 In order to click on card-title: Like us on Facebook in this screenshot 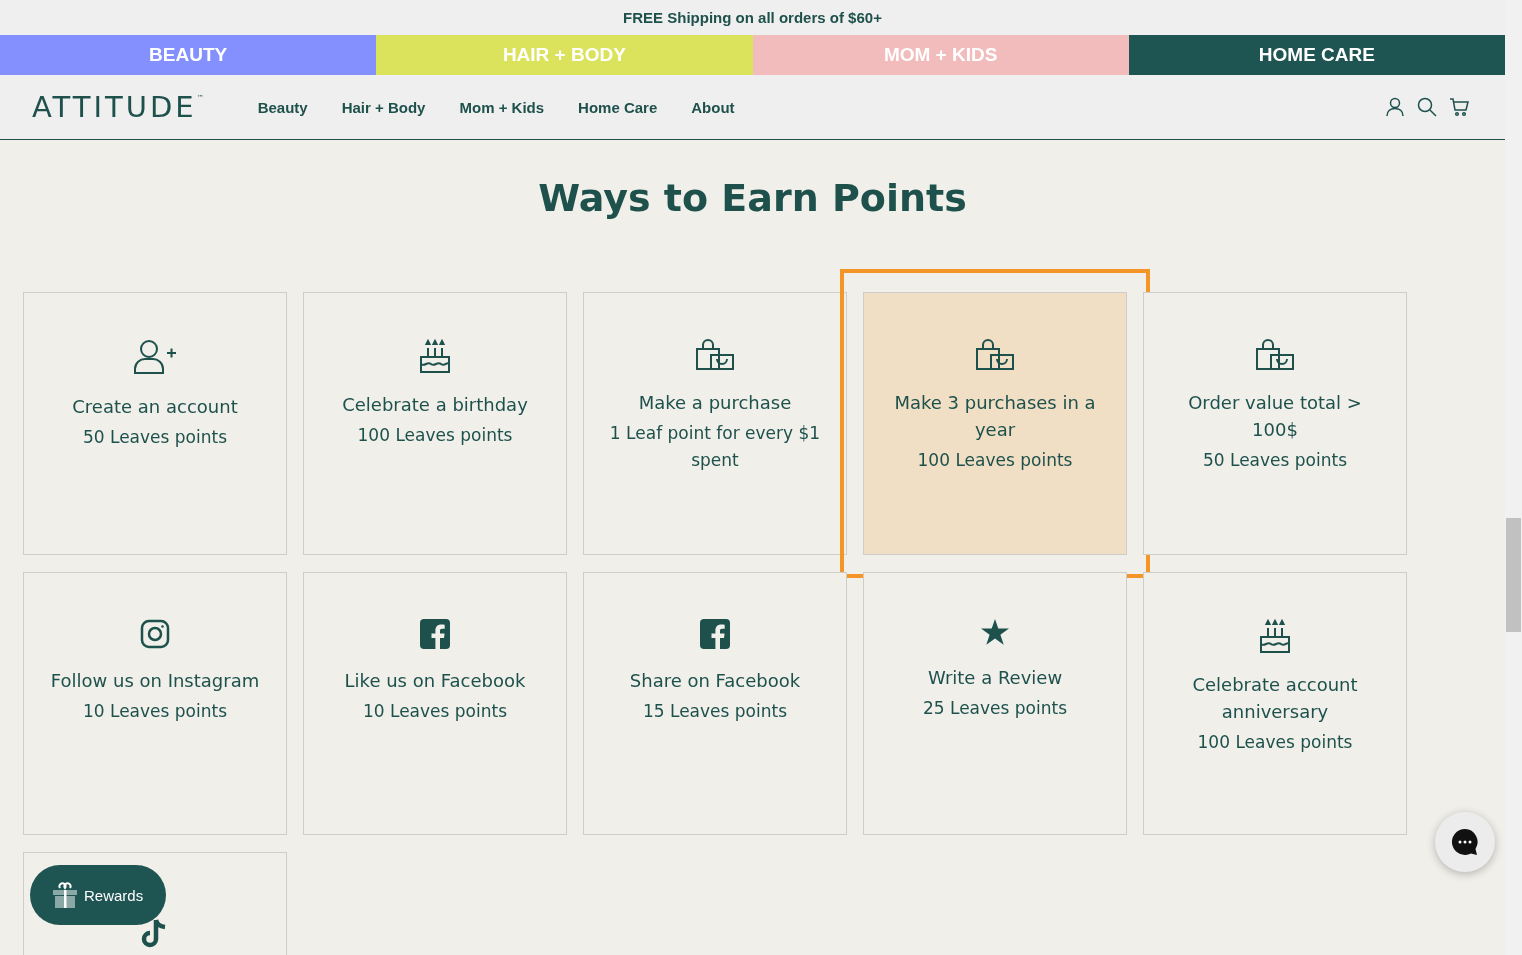, I will do `click(435, 681)`.